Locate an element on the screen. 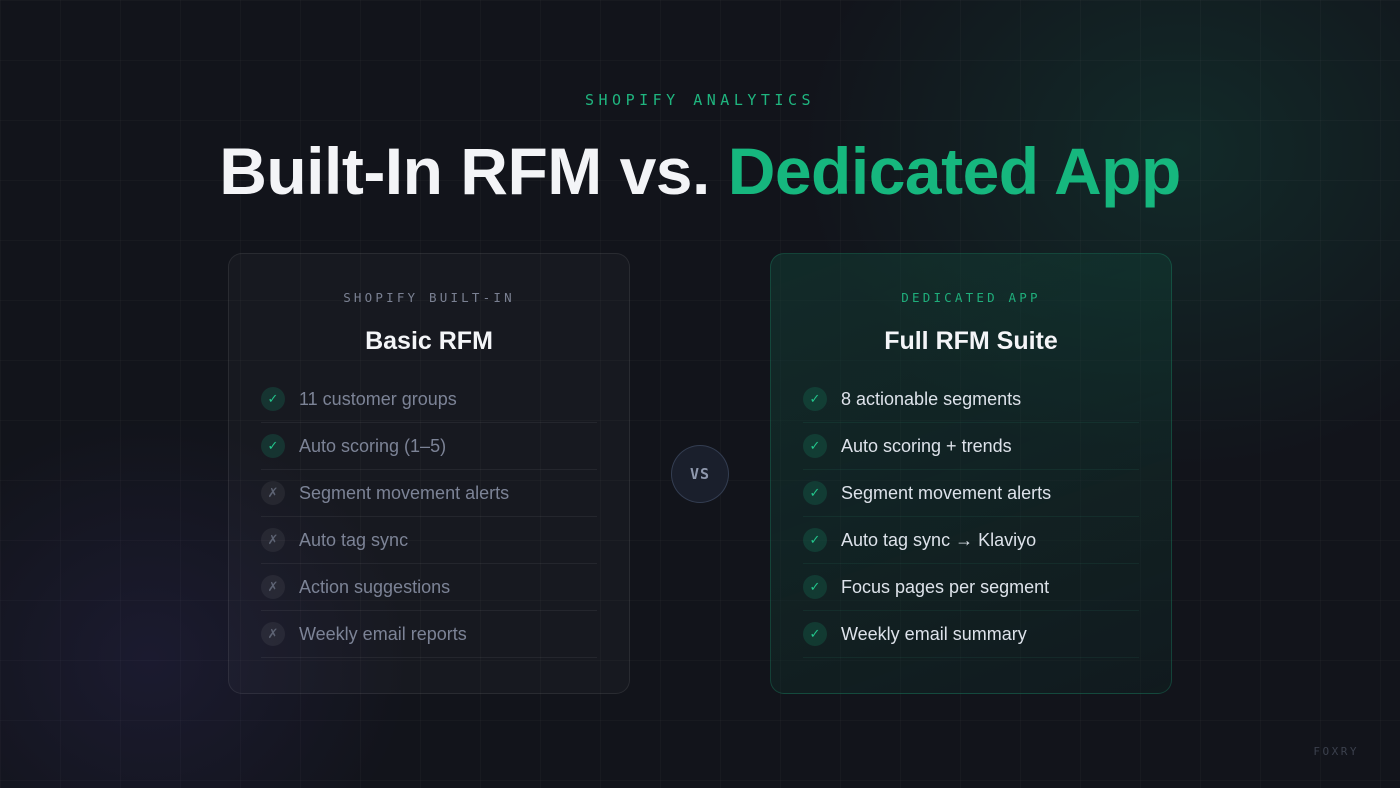 The width and height of the screenshot is (1400, 788). list-item: ✓ 8 actionable segments is located at coordinates (971, 399).